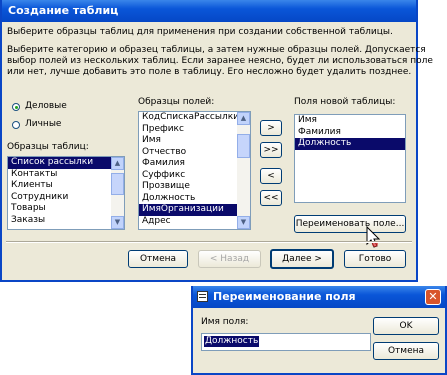 This screenshot has width=447, height=375. Describe the element at coordinates (271, 128) in the screenshot. I see `add-field-button: >` at that location.